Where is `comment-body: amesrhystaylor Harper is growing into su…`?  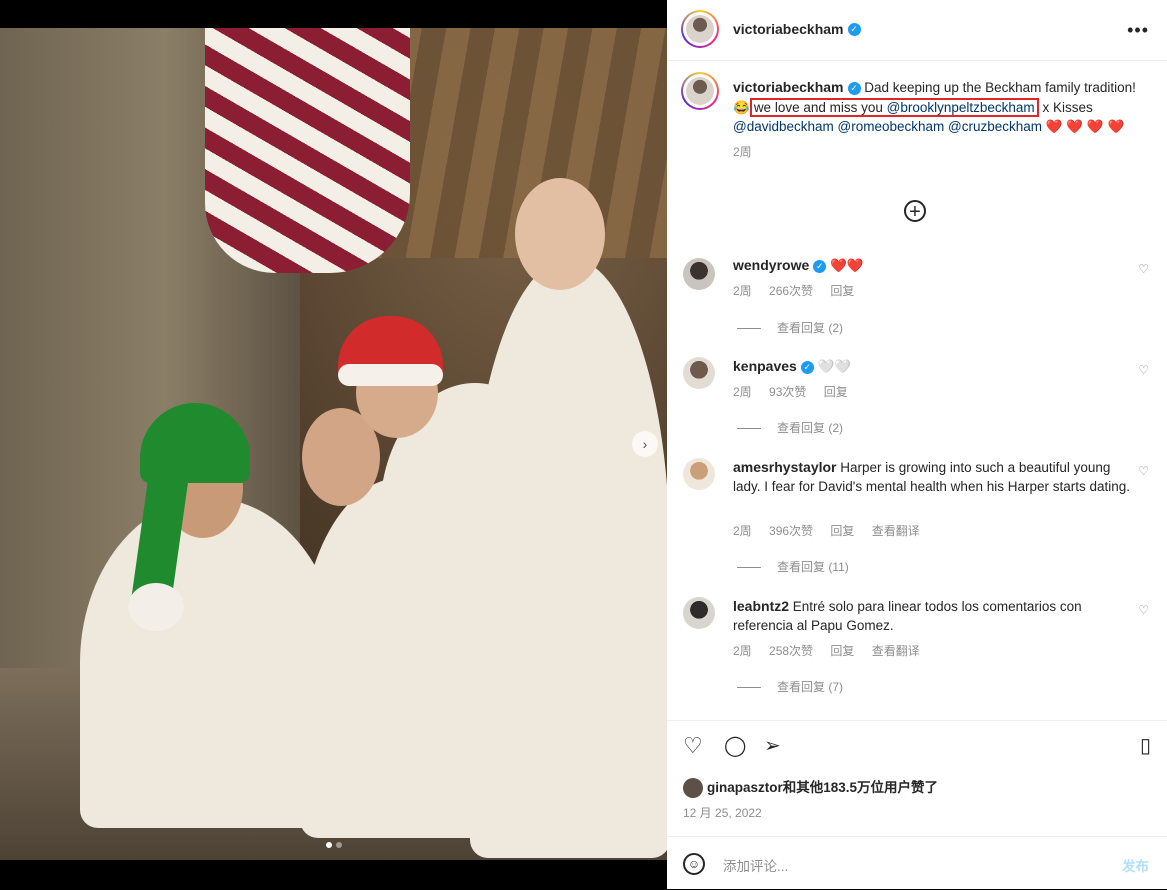 comment-body: amesrhystaylor Harper is growing into su… is located at coordinates (933, 477).